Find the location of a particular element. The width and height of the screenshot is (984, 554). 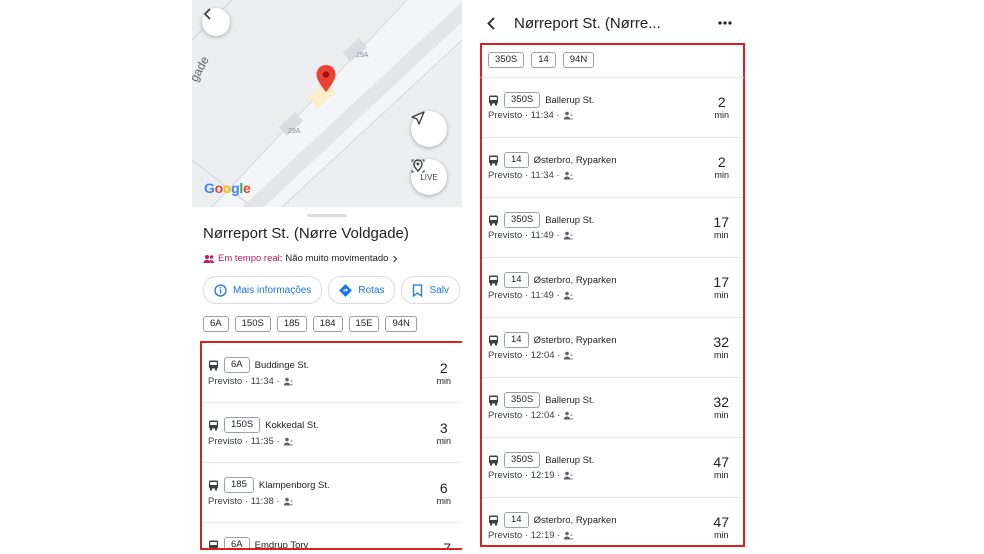

back-arrow-icon is located at coordinates (492, 23).